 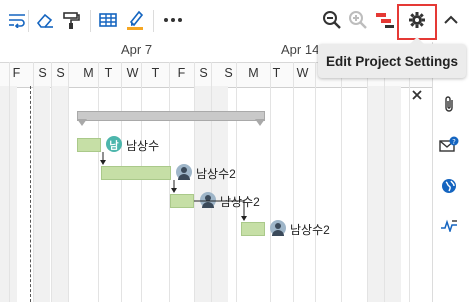 What do you see at coordinates (392, 57) in the screenshot?
I see `tooltip-edit-project-settings: Edit Project Settings` at bounding box center [392, 57].